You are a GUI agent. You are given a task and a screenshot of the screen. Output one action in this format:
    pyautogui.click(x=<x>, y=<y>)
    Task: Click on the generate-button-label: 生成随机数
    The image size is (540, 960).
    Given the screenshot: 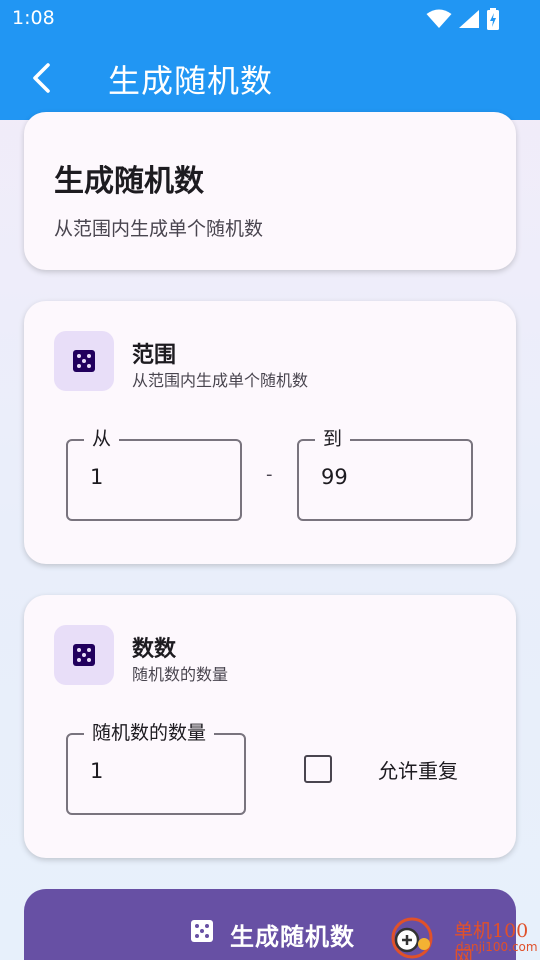 What is the action you would take?
    pyautogui.click(x=292, y=937)
    